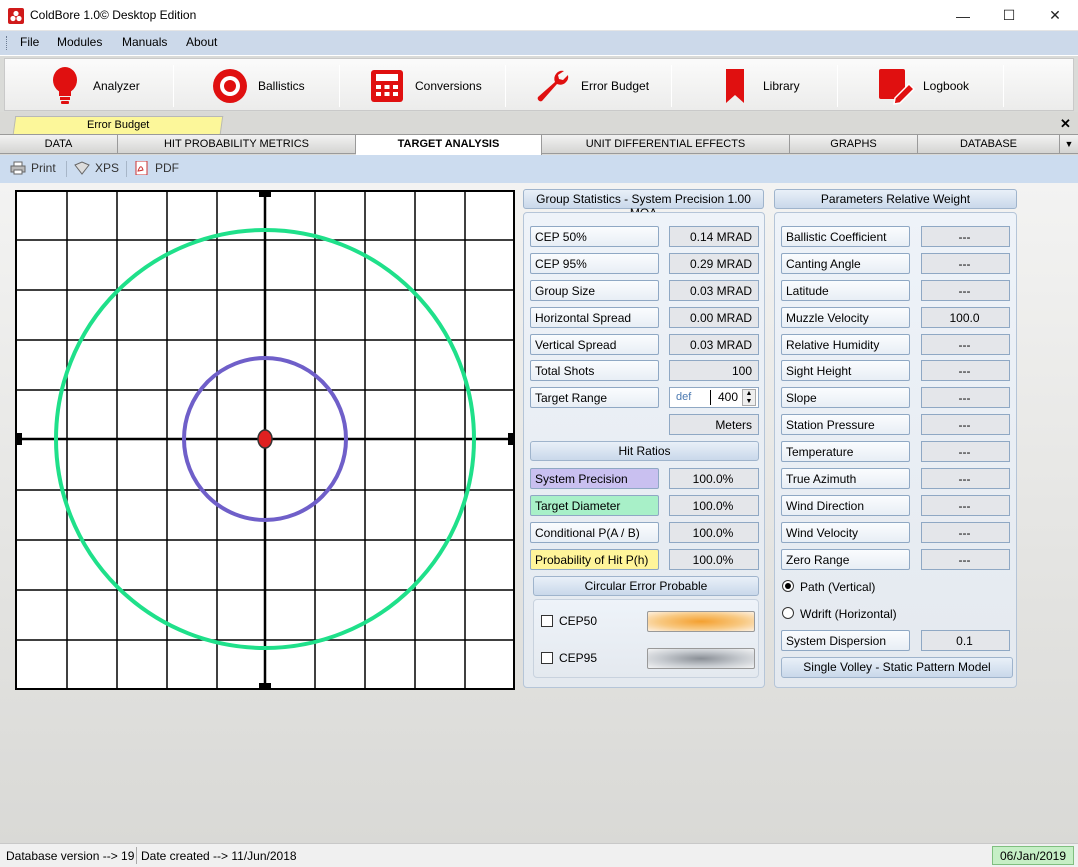 The image size is (1078, 867). What do you see at coordinates (156, 168) in the screenshot?
I see `pdf-button: PDF` at bounding box center [156, 168].